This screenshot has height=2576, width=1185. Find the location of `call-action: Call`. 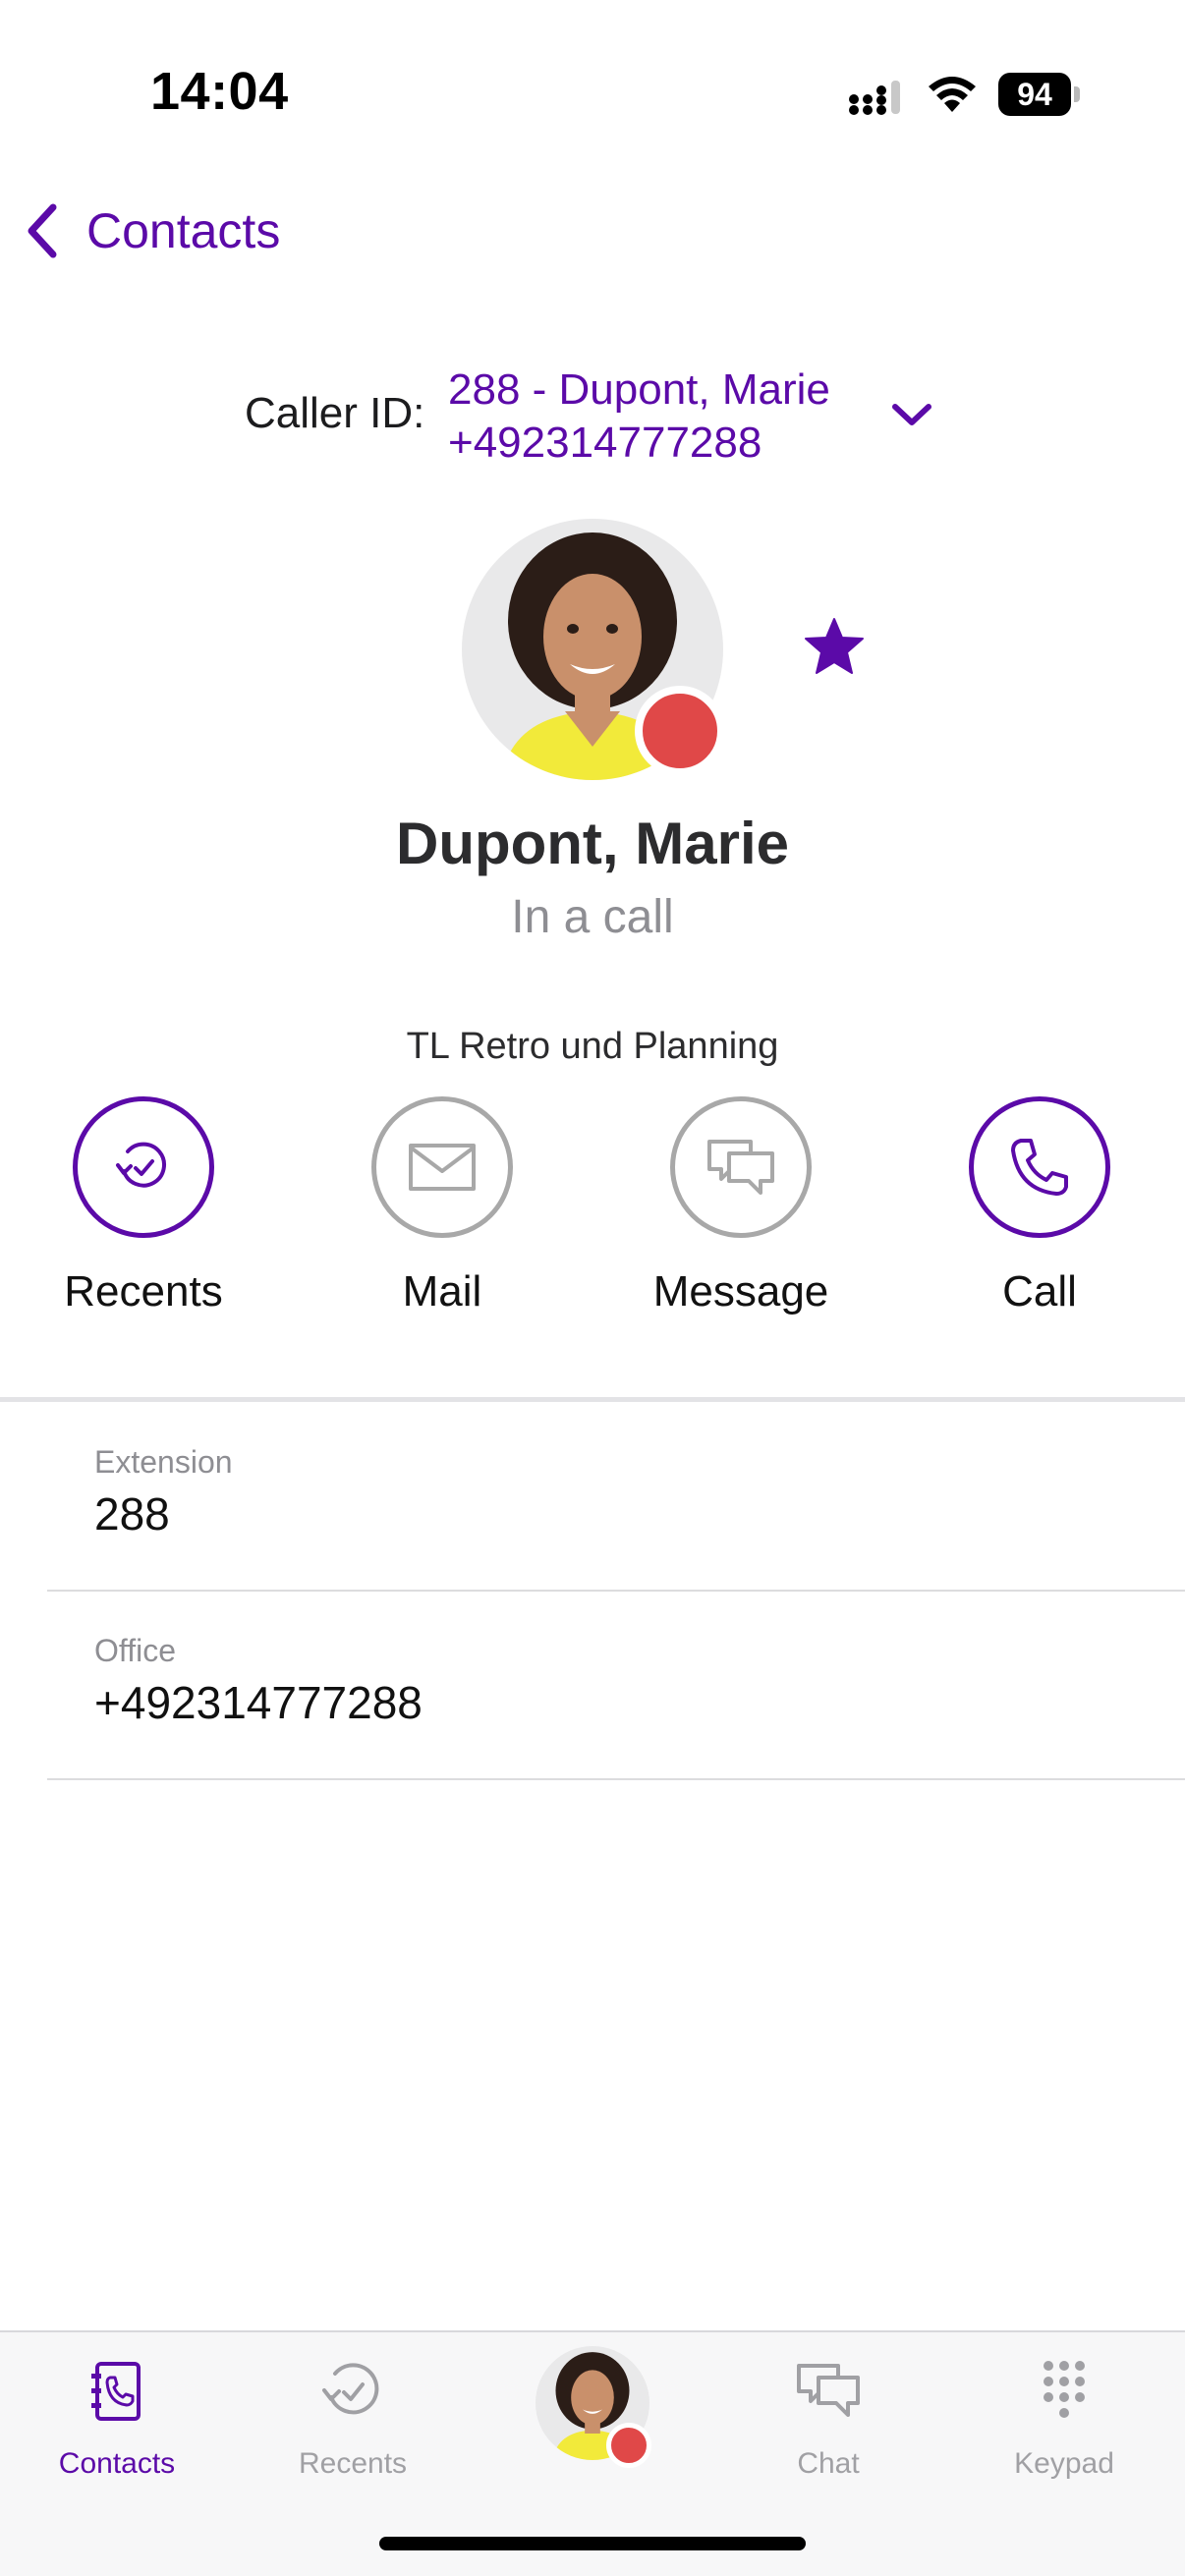

call-action: Call is located at coordinates (1040, 1206).